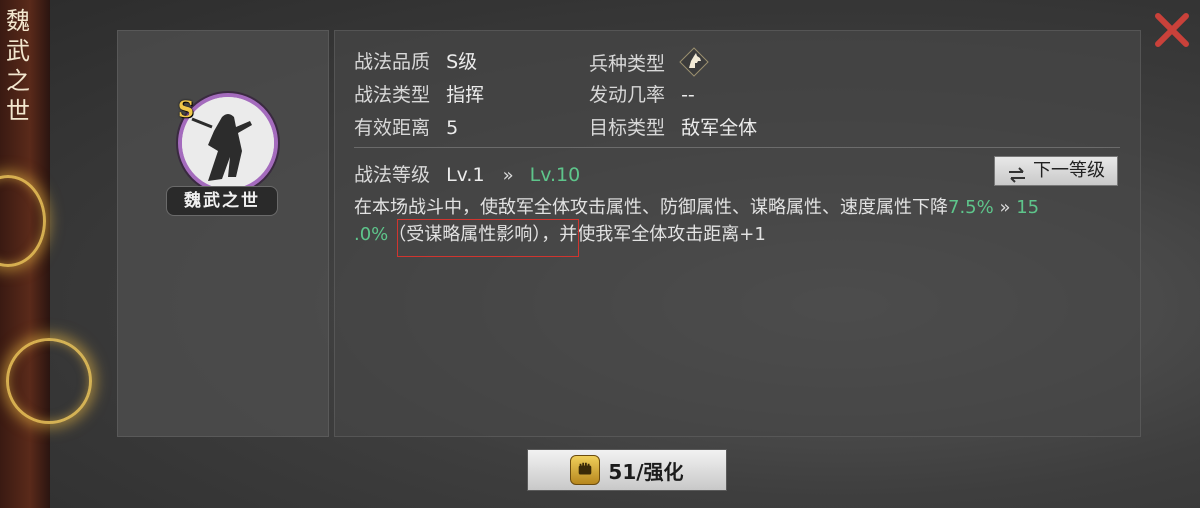 This screenshot has width=1200, height=508. Describe the element at coordinates (971, 207) in the screenshot. I see `effect-value-from: 7.5%` at that location.